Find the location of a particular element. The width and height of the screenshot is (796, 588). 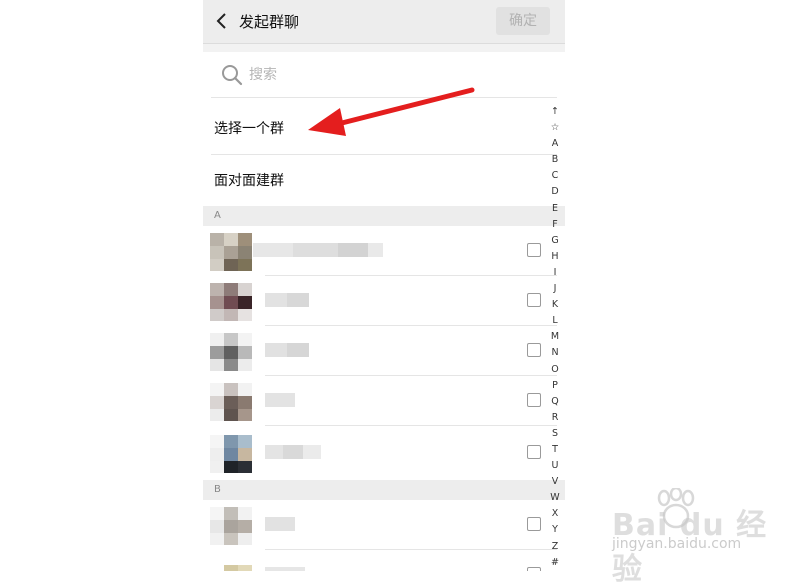

index-letter: J is located at coordinates (555, 289).